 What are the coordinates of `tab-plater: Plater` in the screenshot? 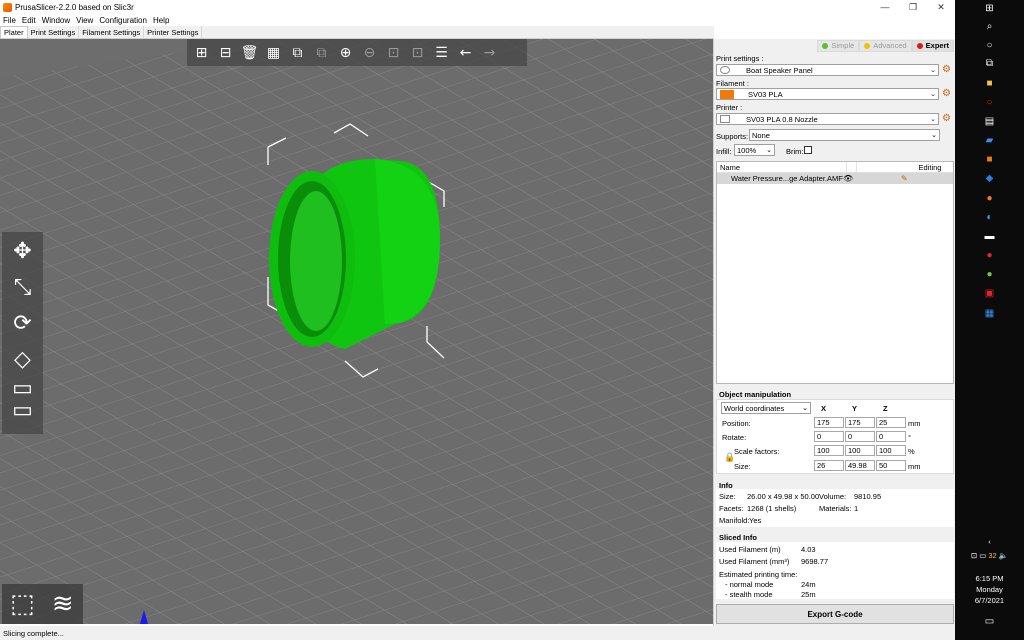 It's located at (14, 32).